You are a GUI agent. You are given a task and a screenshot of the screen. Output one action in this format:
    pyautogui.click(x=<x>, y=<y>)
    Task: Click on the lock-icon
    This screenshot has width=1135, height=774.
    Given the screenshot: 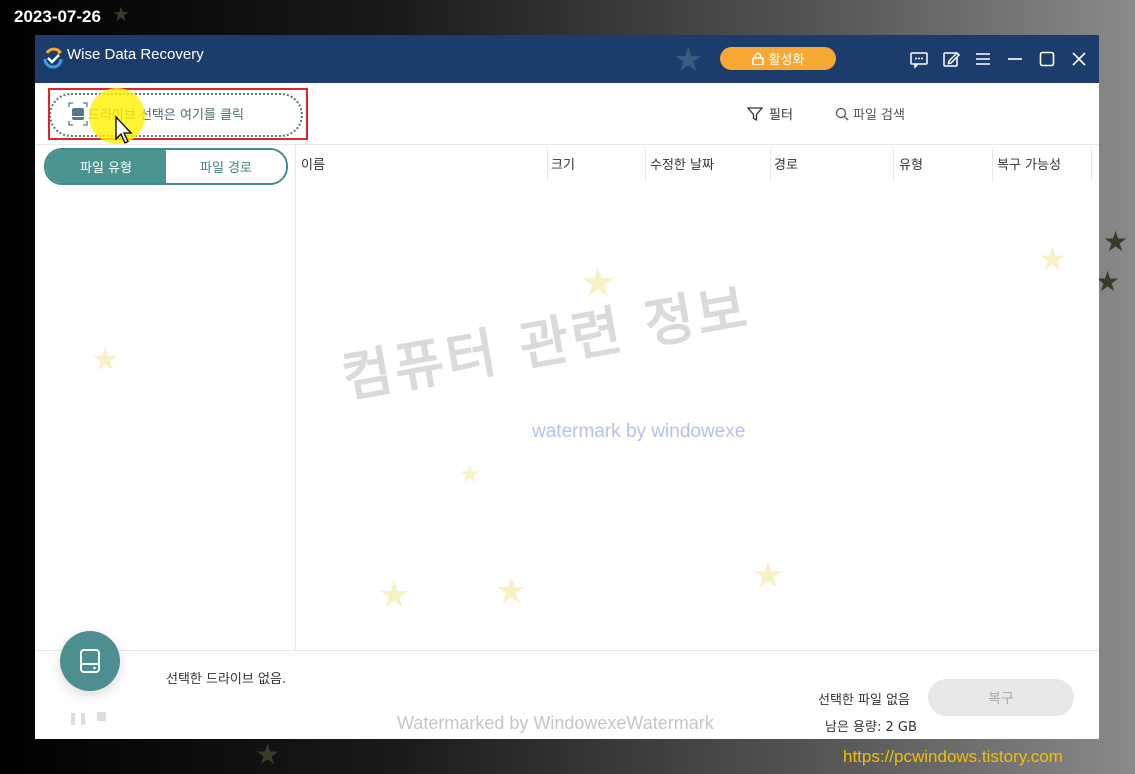 What is the action you would take?
    pyautogui.click(x=757, y=58)
    